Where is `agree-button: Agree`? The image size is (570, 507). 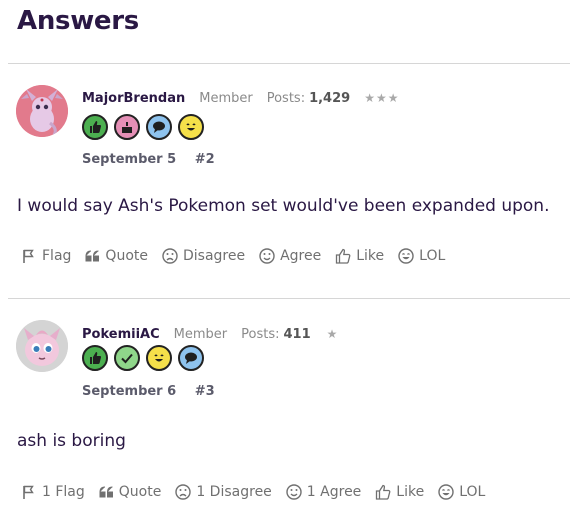
agree-button: Agree is located at coordinates (290, 256).